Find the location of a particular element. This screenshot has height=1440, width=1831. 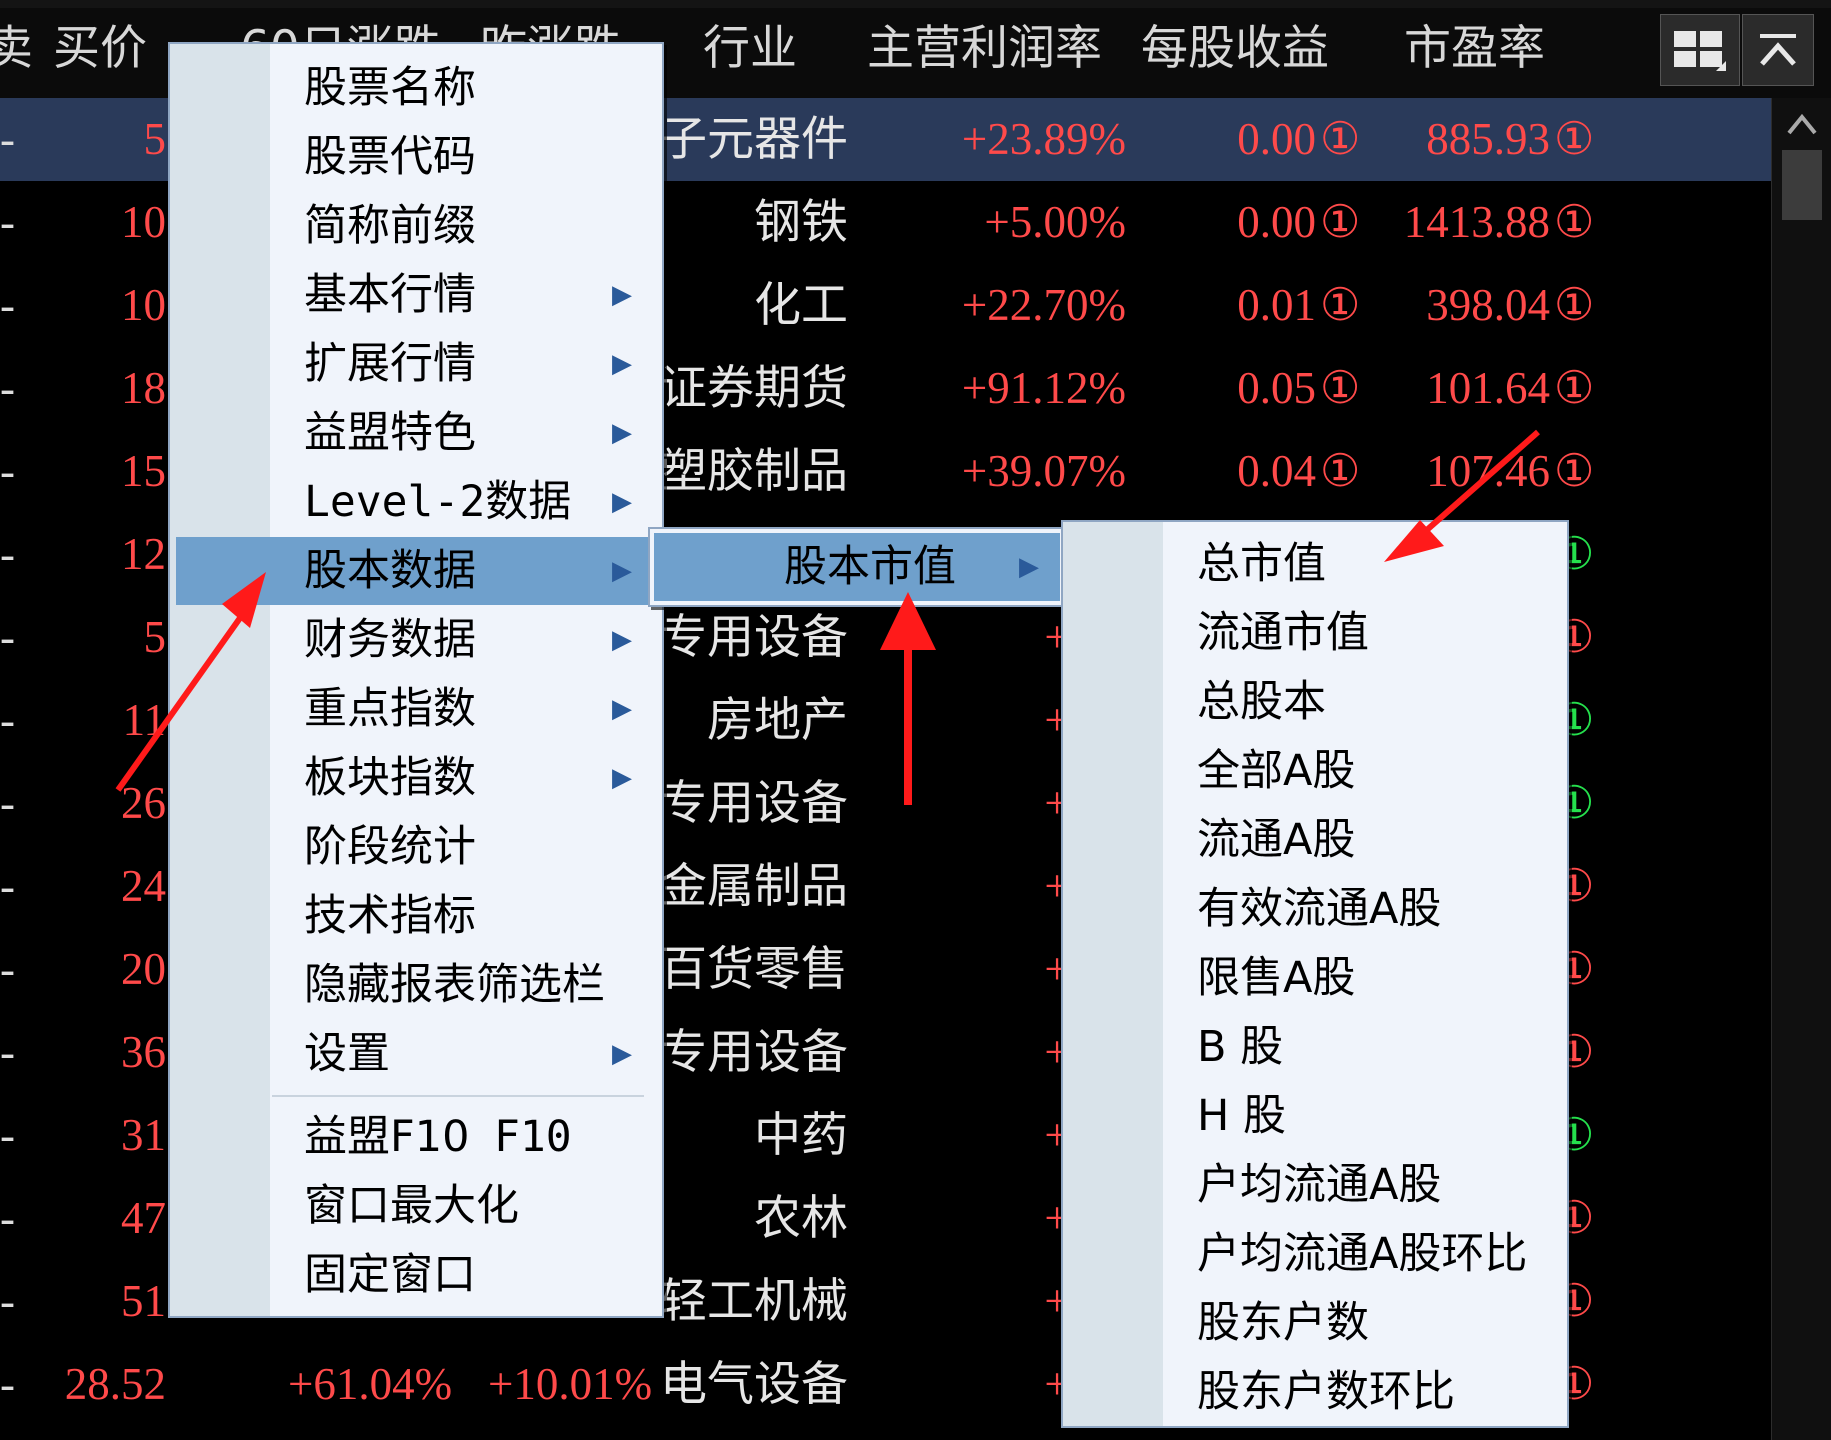

layout-grid-icon is located at coordinates (1700, 50).